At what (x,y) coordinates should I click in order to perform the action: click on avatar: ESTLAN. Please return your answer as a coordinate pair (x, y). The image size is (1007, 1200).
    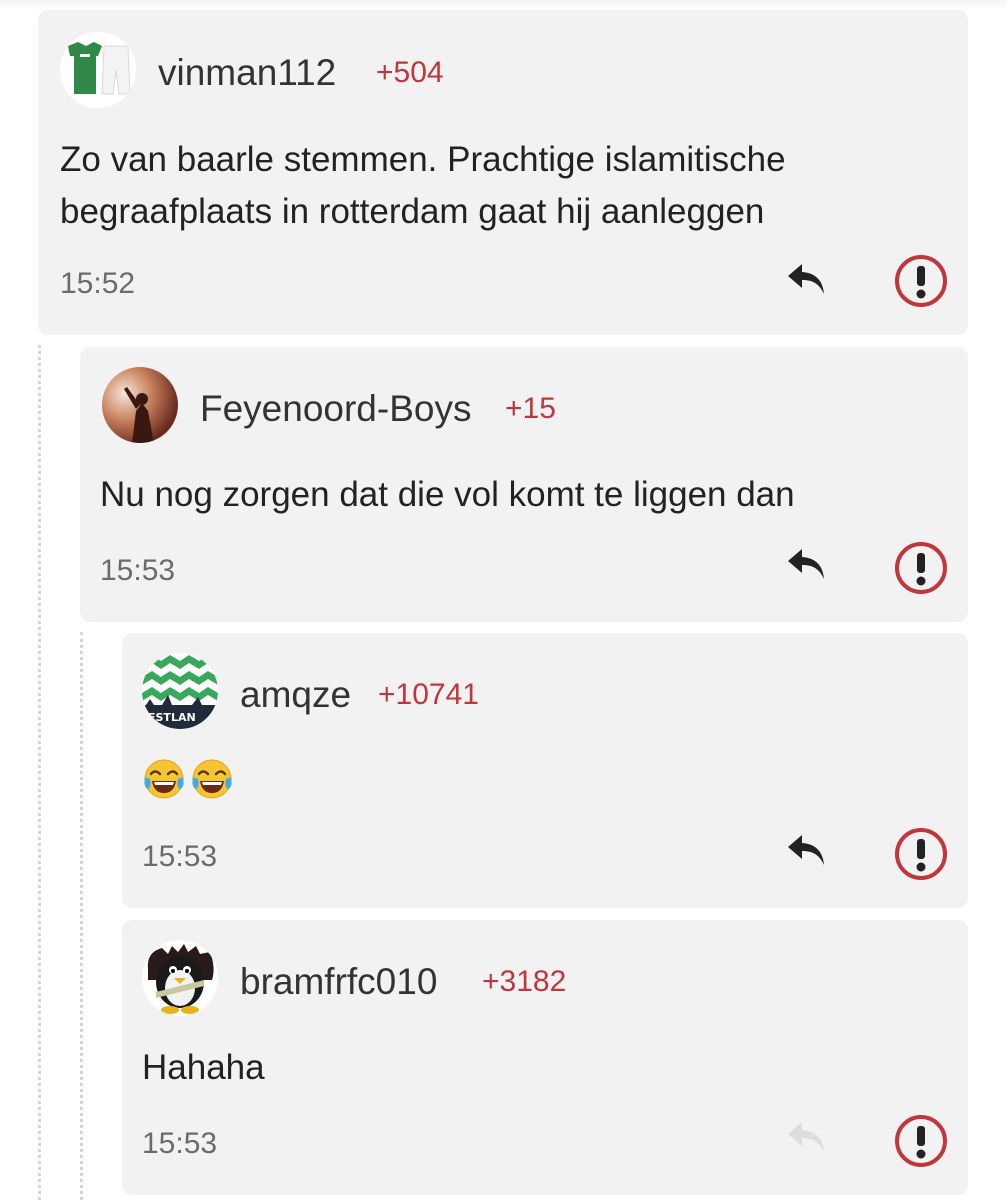
    Looking at the image, I should click on (180, 691).